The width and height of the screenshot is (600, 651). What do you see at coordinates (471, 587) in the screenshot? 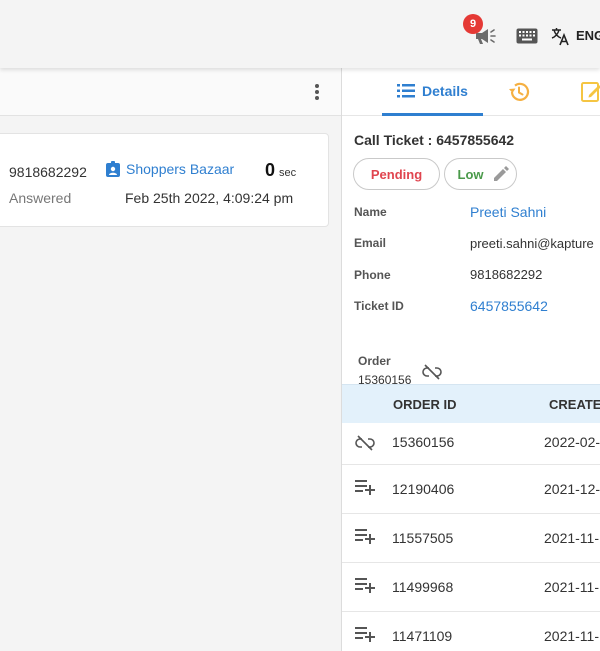
I see `table-row: 11499968 2021-11-` at bounding box center [471, 587].